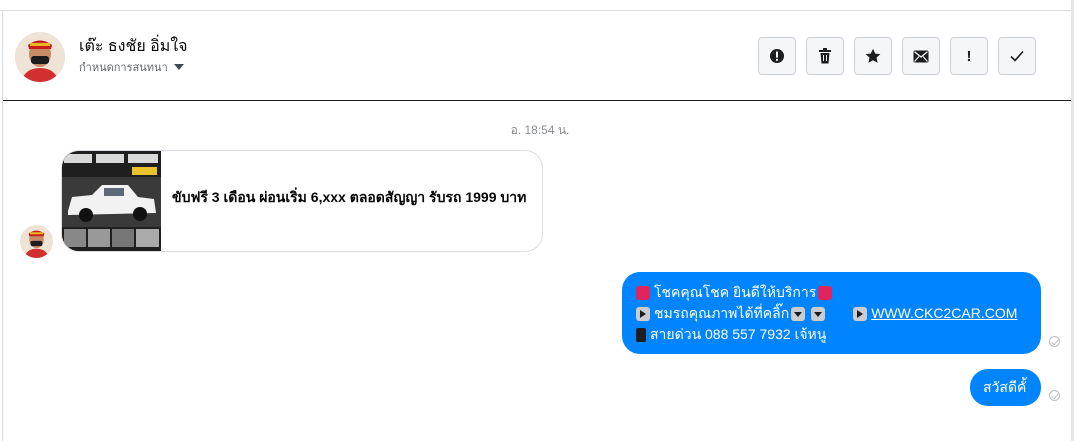 The height and width of the screenshot is (441, 1074). I want to click on report-button, so click(777, 56).